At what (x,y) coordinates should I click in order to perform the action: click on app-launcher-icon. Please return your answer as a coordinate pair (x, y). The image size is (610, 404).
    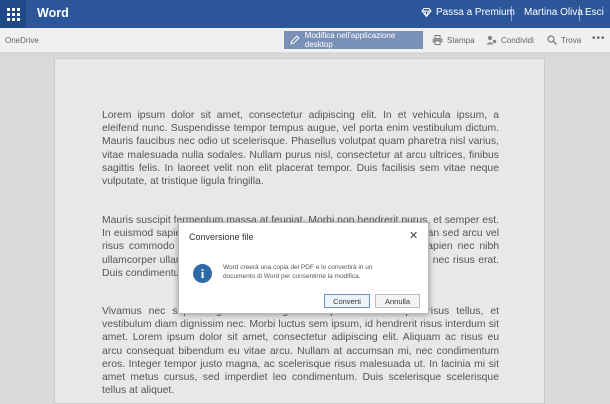
    Looking at the image, I should click on (13, 14).